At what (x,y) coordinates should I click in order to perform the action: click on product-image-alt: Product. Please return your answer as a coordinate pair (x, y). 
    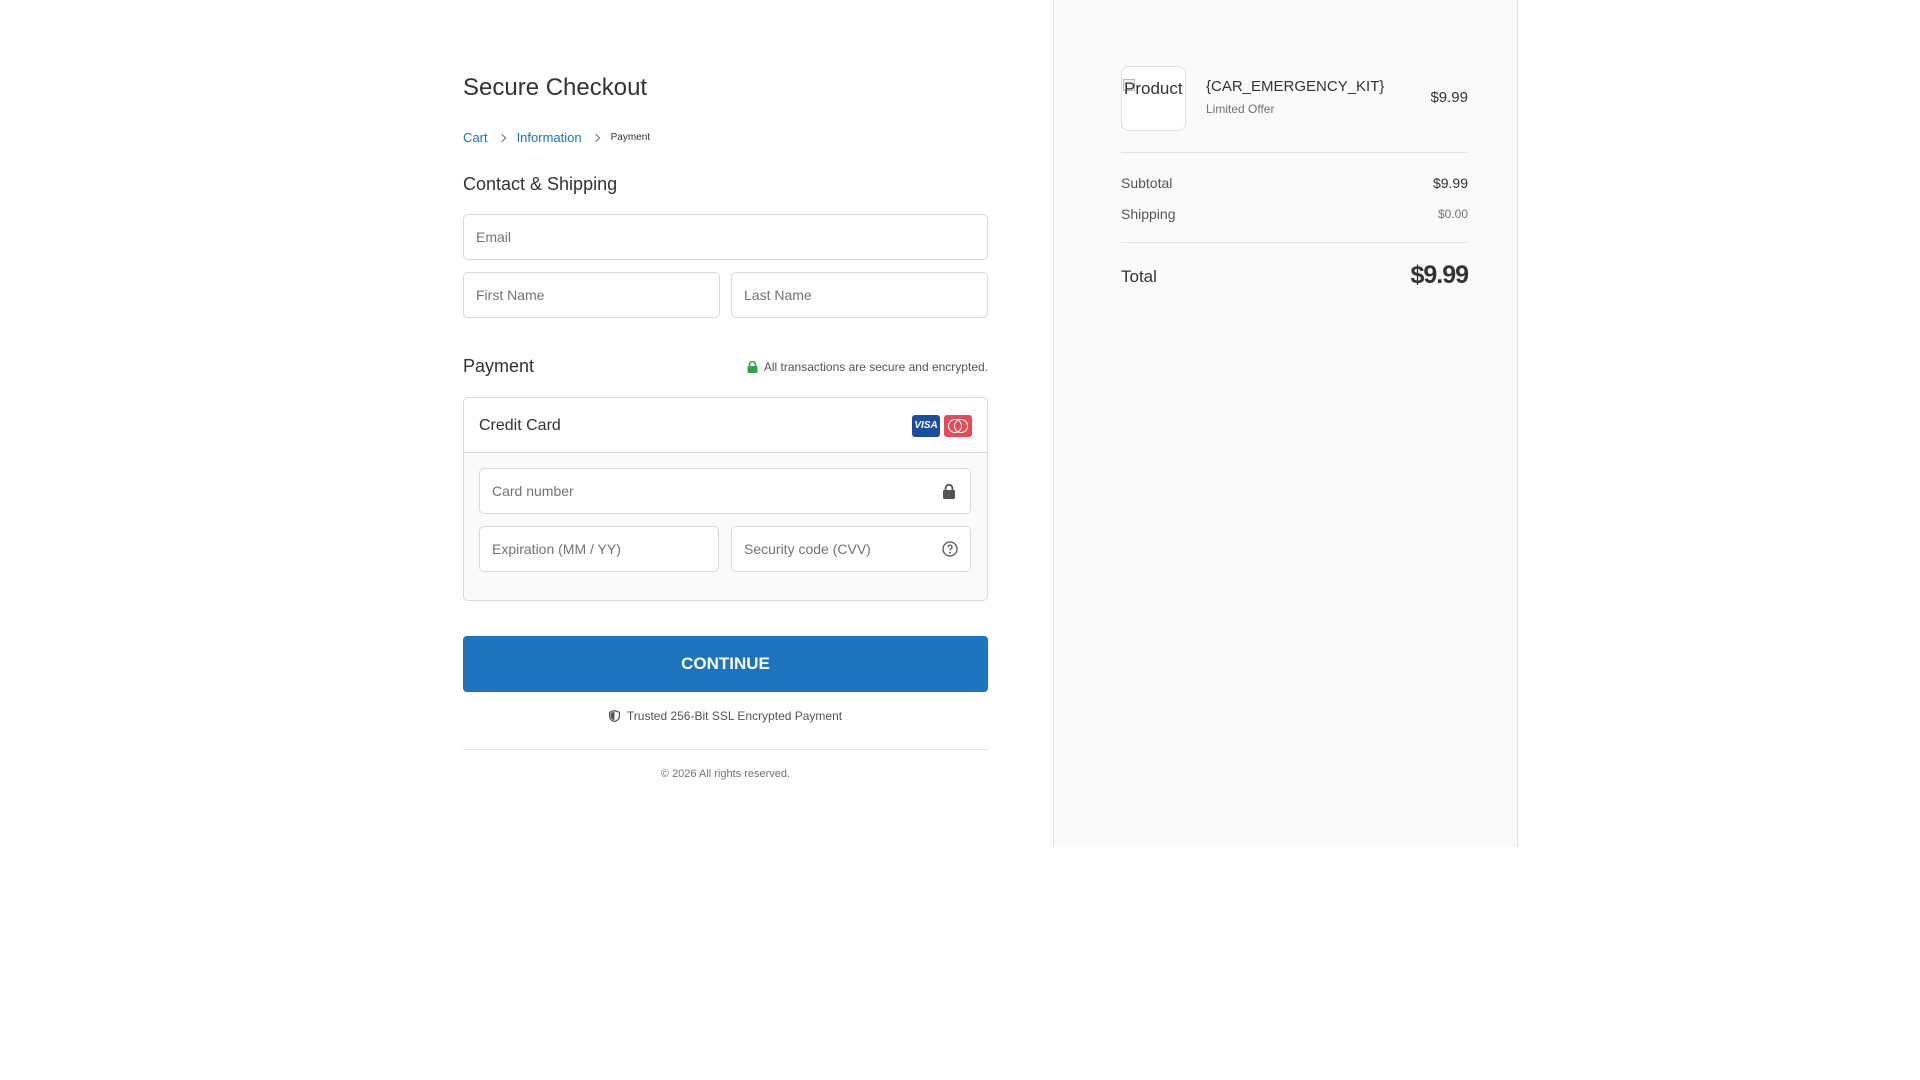
    Looking at the image, I should click on (1153, 88).